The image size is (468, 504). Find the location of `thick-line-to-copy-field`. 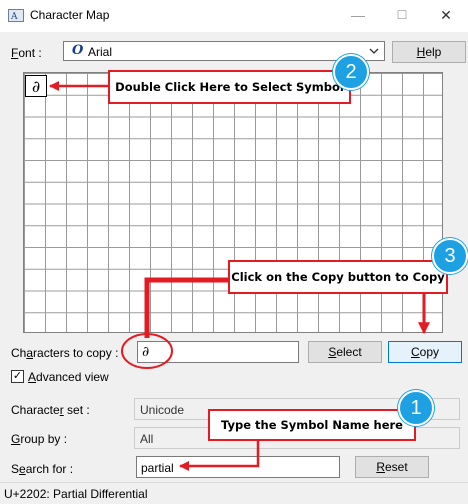

thick-line-to-copy-field is located at coordinates (187, 307).